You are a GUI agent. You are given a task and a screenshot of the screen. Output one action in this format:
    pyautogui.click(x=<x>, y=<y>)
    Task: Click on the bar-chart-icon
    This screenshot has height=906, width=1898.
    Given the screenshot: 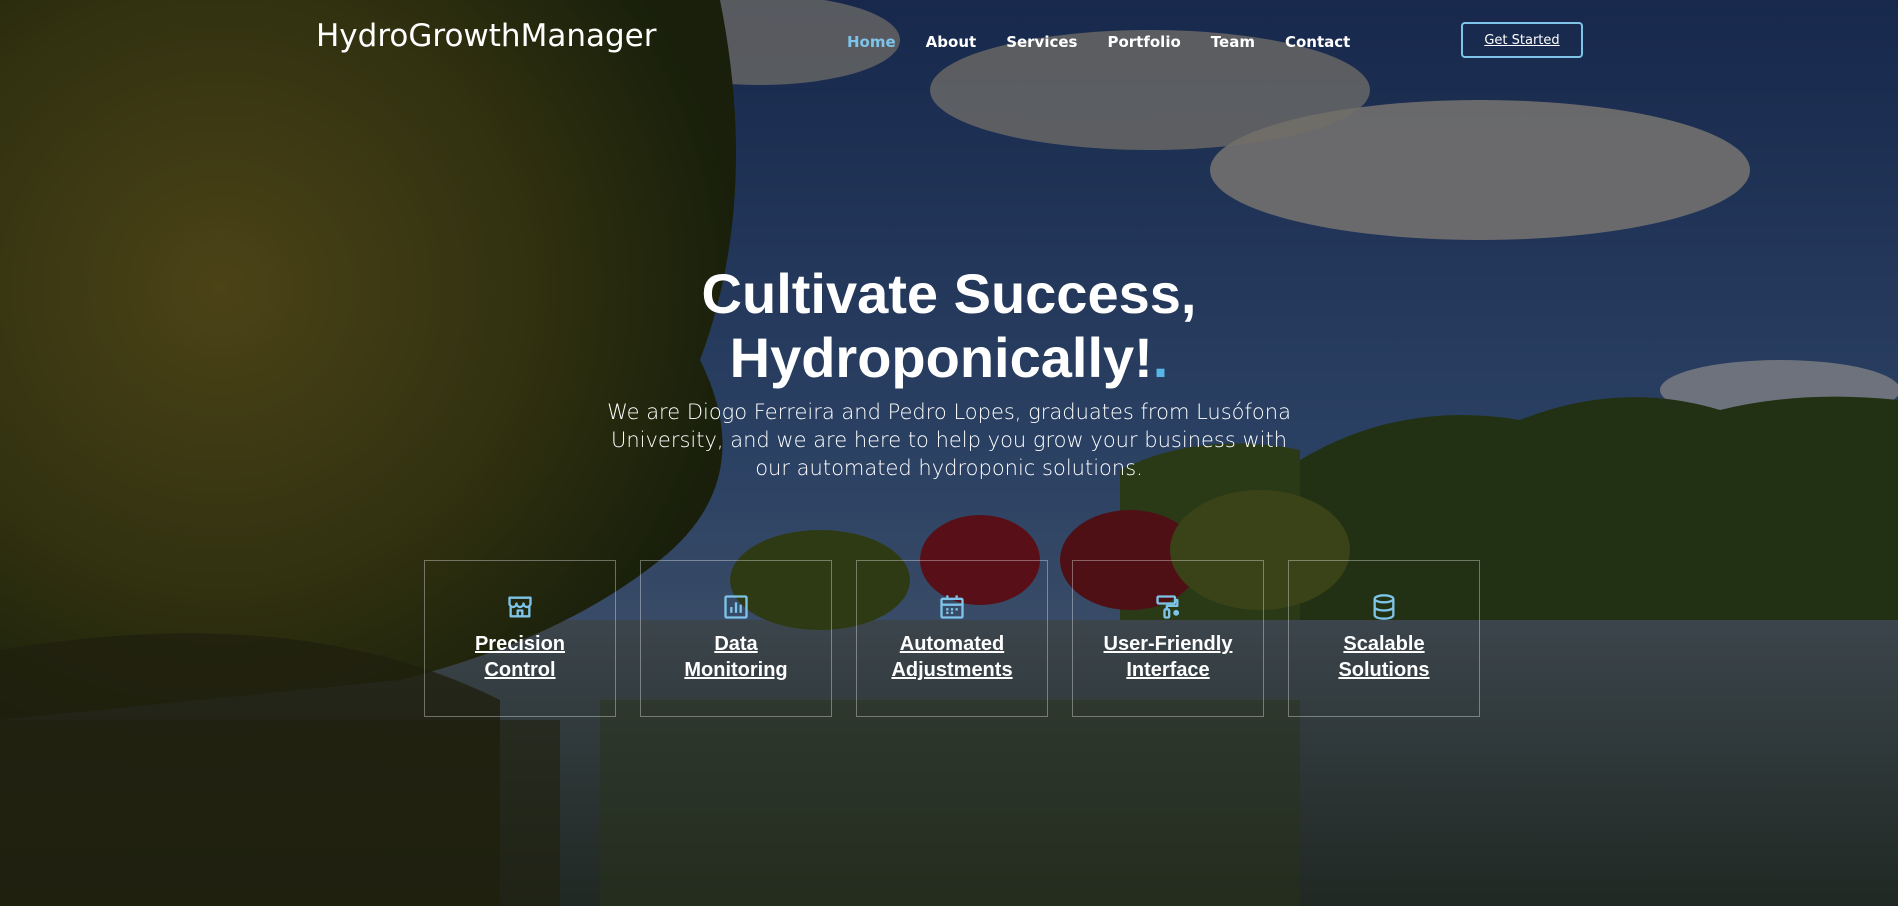 What is the action you would take?
    pyautogui.click(x=736, y=607)
    